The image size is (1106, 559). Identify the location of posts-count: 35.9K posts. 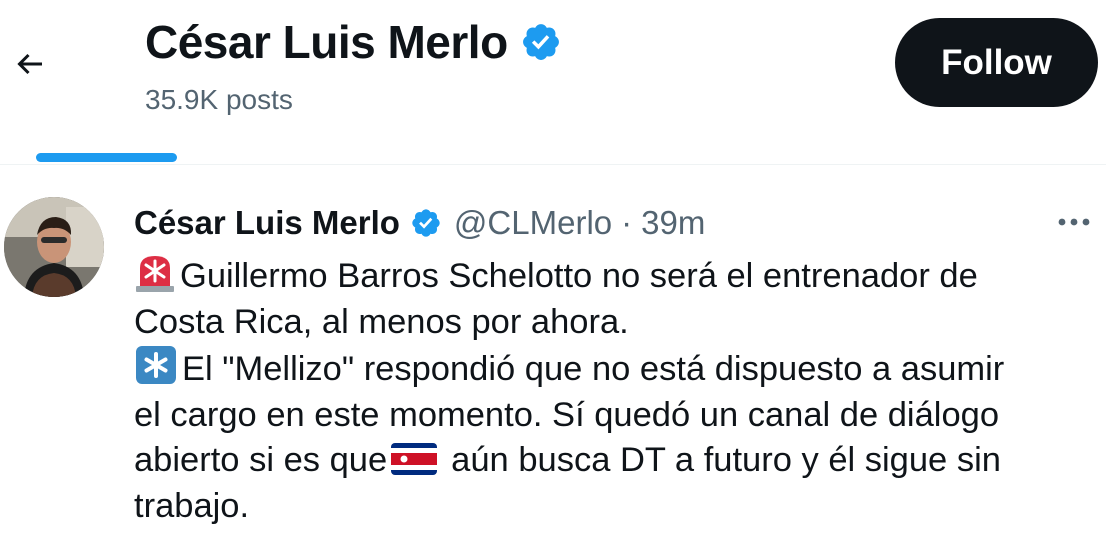
(219, 99).